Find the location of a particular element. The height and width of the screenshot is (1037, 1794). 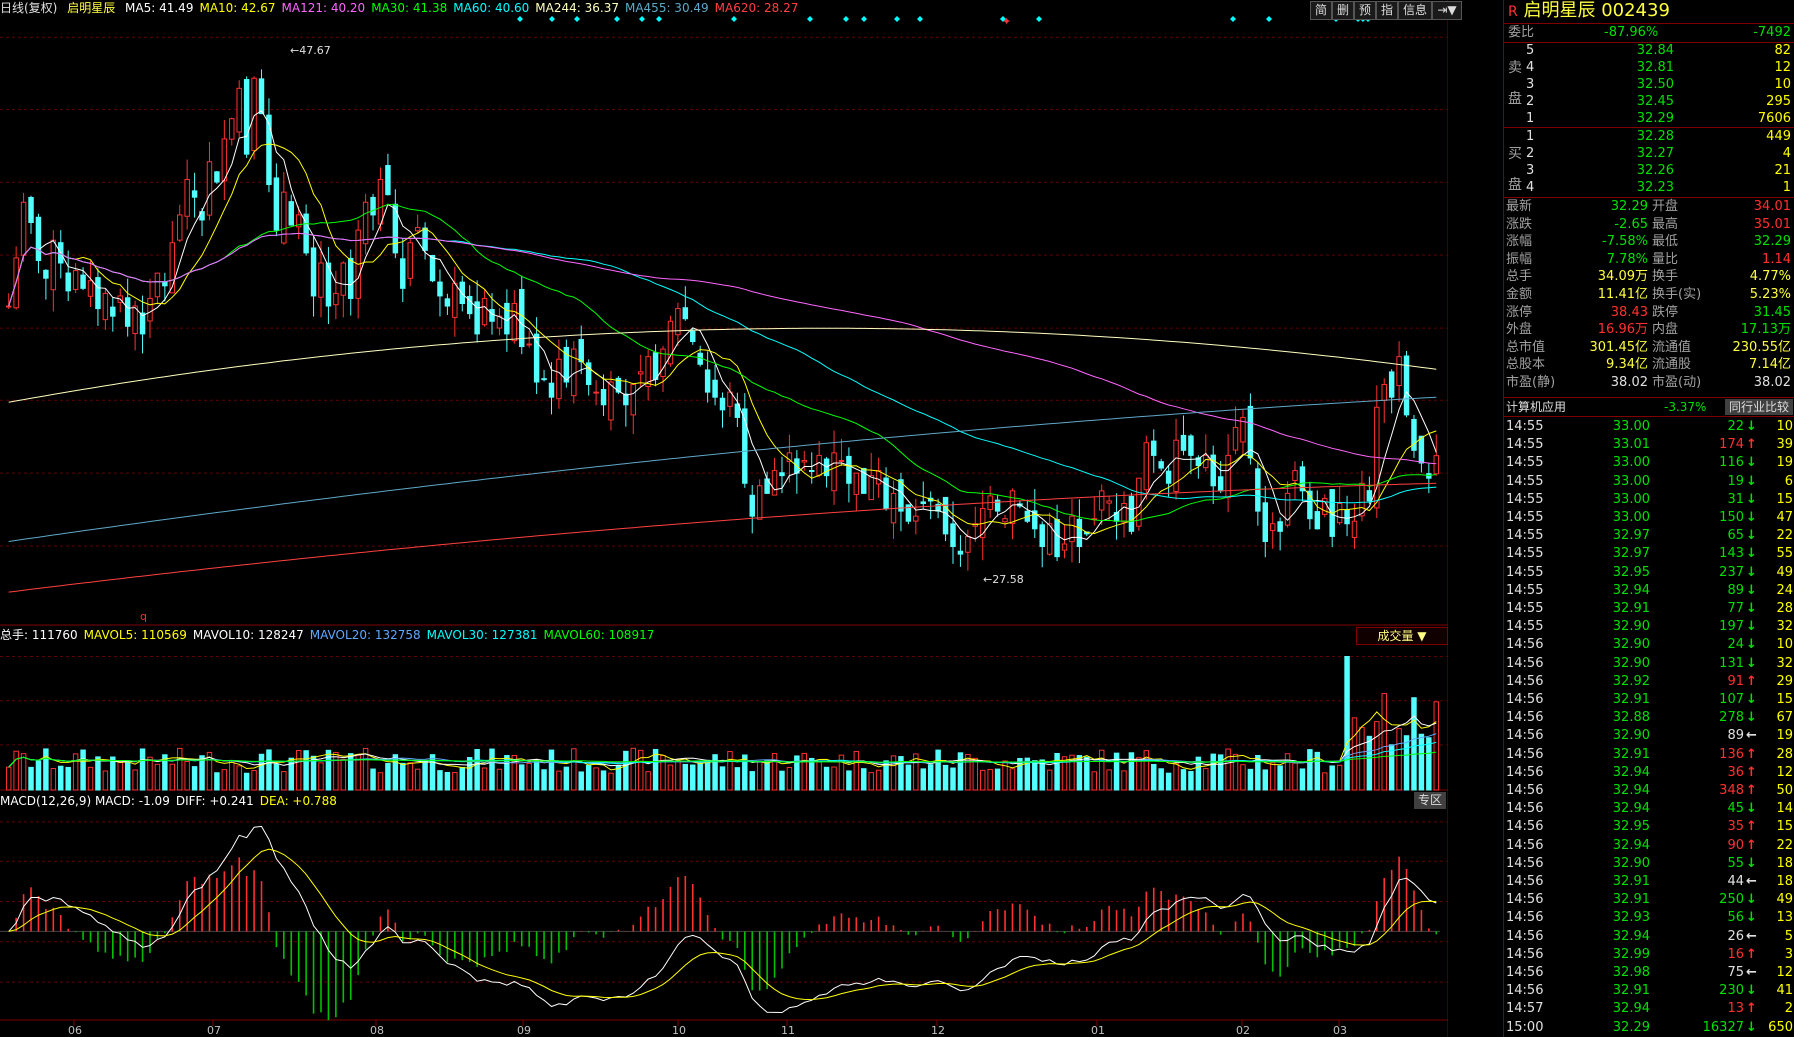

stats-row: 总手 34.09万 换手 4.77% is located at coordinates (1649, 277).